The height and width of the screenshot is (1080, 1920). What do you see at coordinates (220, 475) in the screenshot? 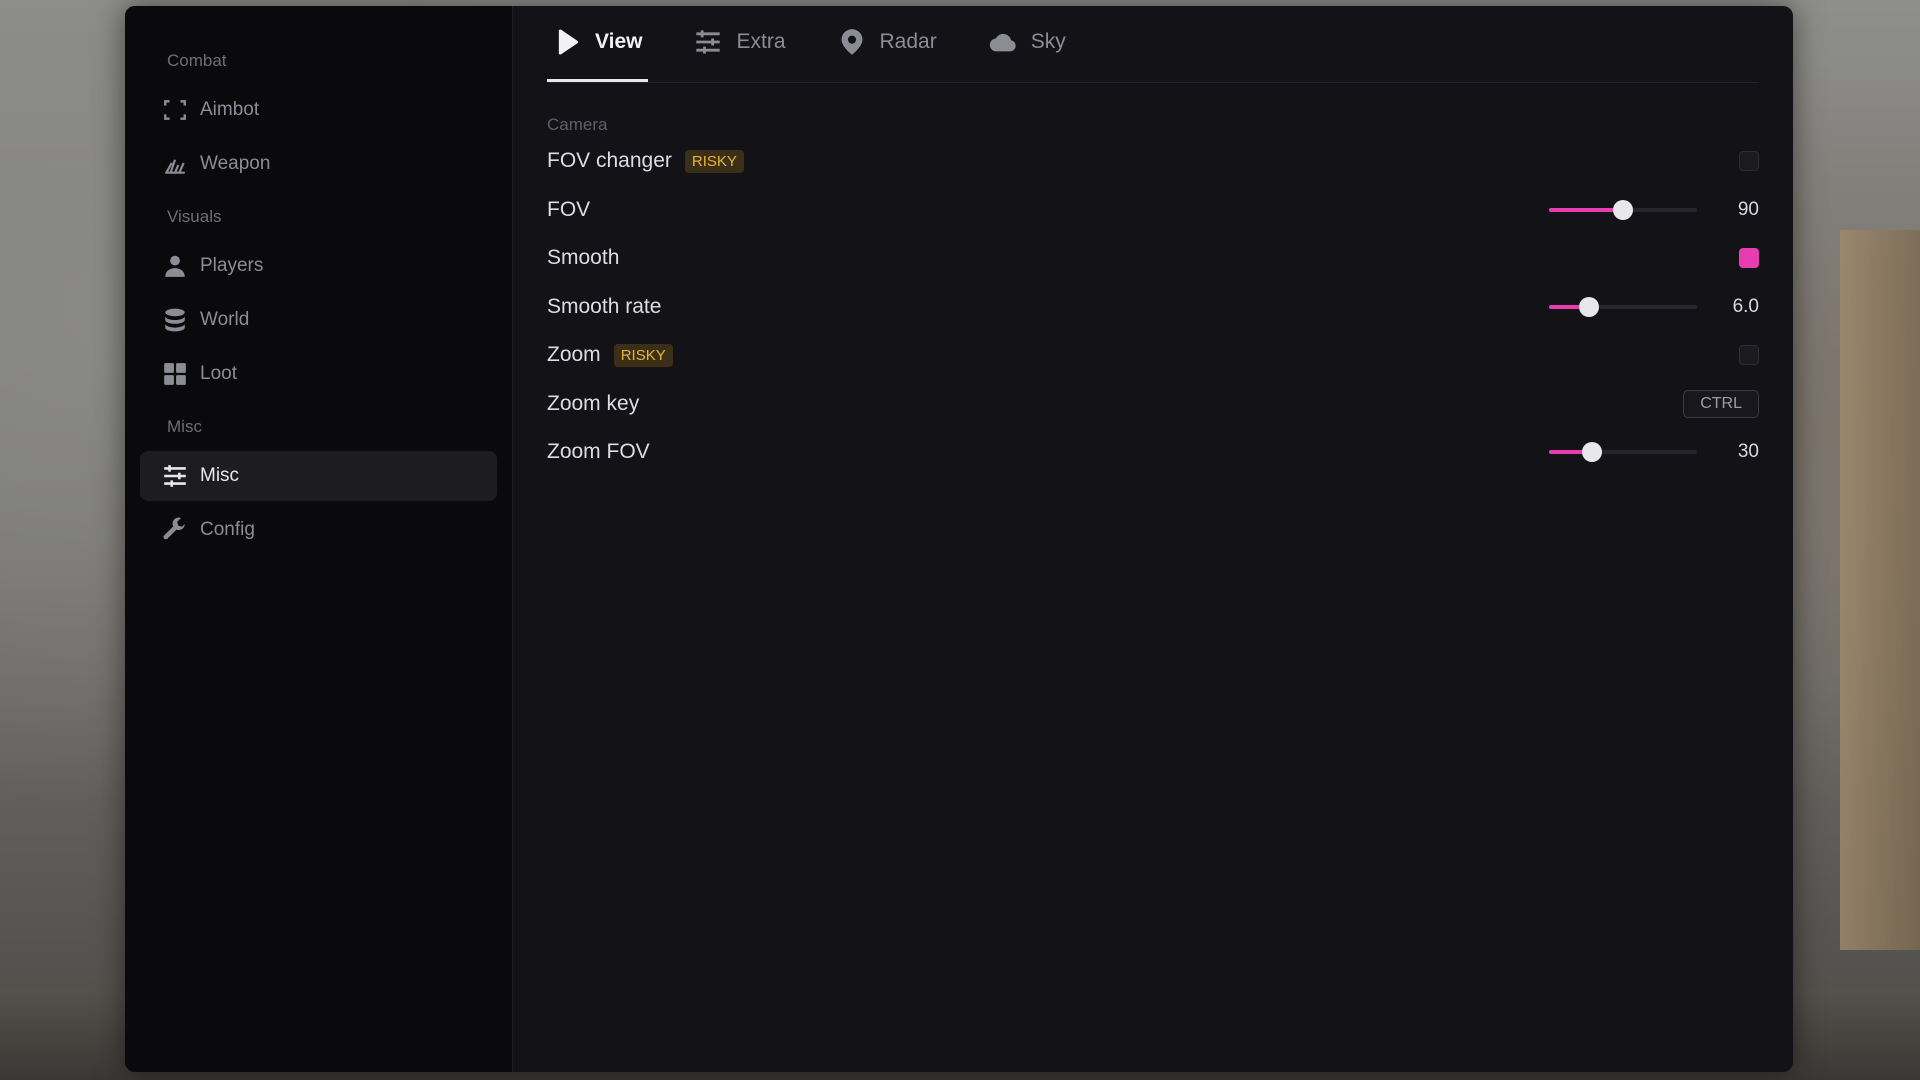
I see `sidebar-item-label: Misc` at bounding box center [220, 475].